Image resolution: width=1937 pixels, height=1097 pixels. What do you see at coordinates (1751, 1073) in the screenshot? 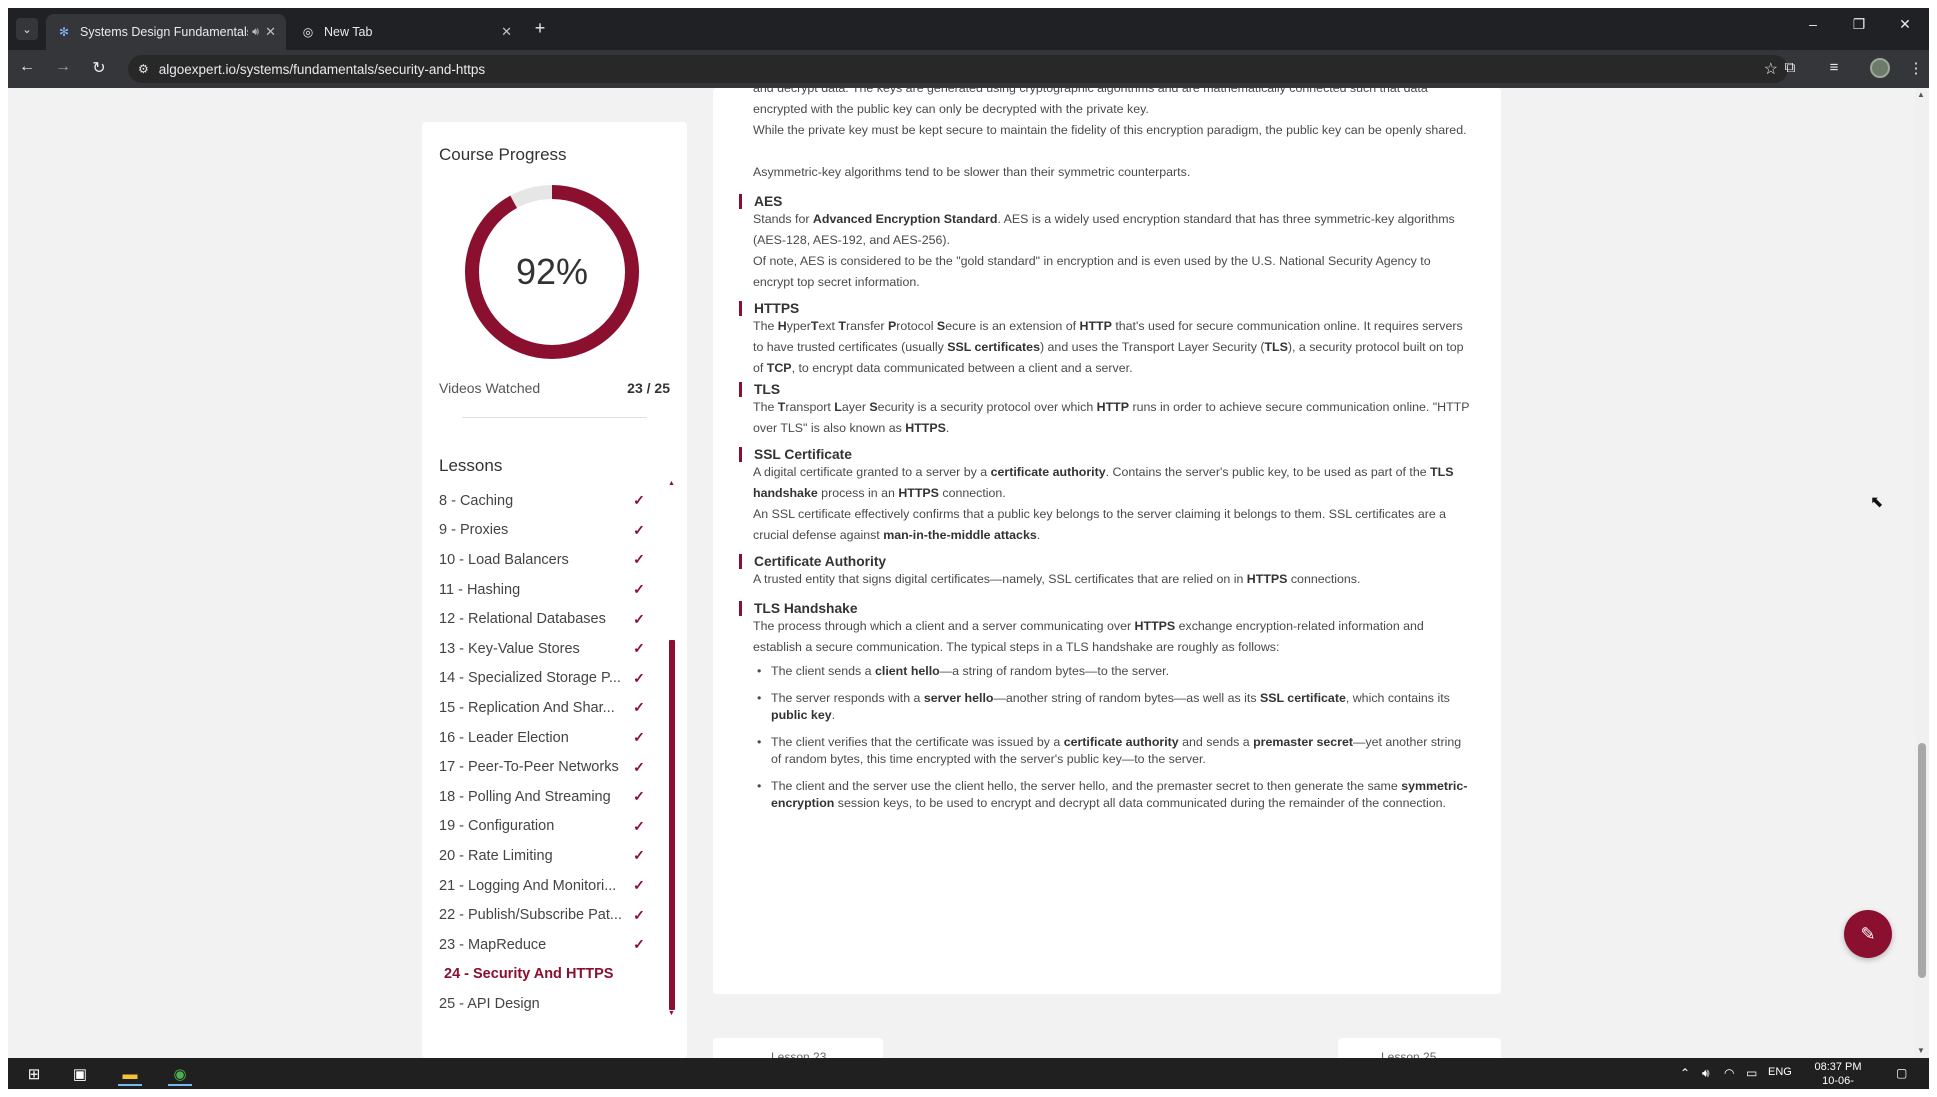
I see `battery-icon: ▭` at bounding box center [1751, 1073].